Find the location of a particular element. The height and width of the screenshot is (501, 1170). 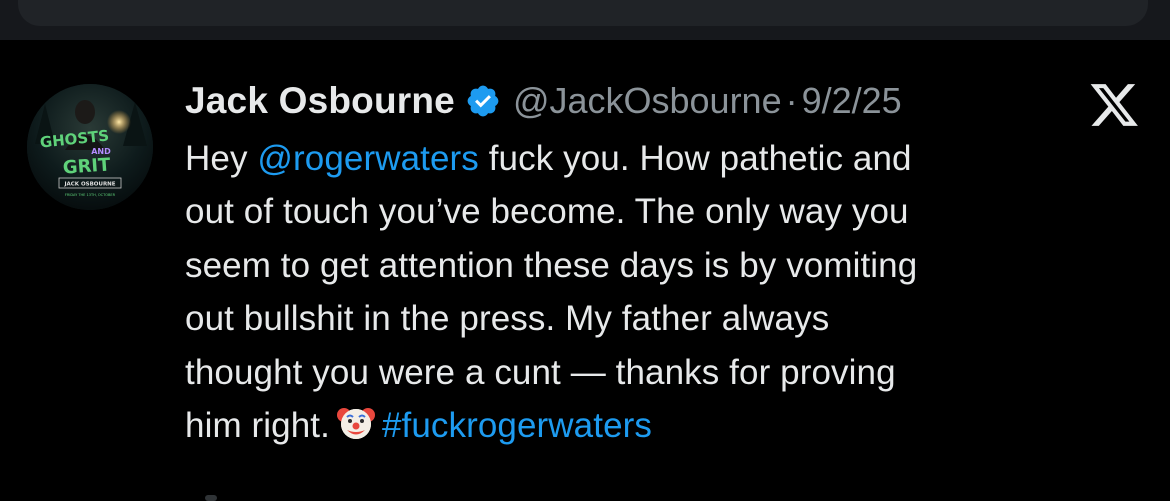

verified-badge-icon is located at coordinates (483, 101).